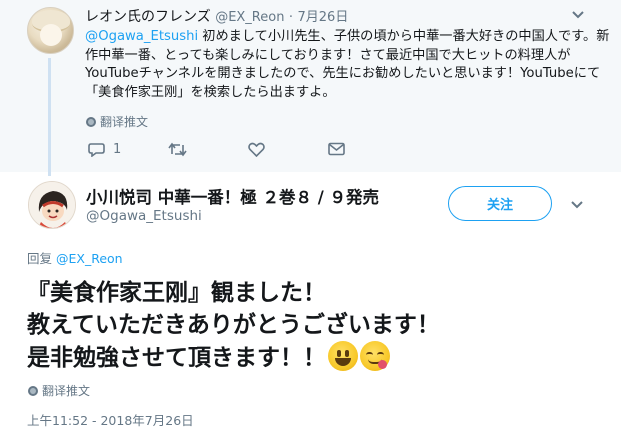 The width and height of the screenshot is (621, 439). I want to click on display-name: 小川悦司 中華一番！極 ２巻８ / ９発売, so click(232, 196).